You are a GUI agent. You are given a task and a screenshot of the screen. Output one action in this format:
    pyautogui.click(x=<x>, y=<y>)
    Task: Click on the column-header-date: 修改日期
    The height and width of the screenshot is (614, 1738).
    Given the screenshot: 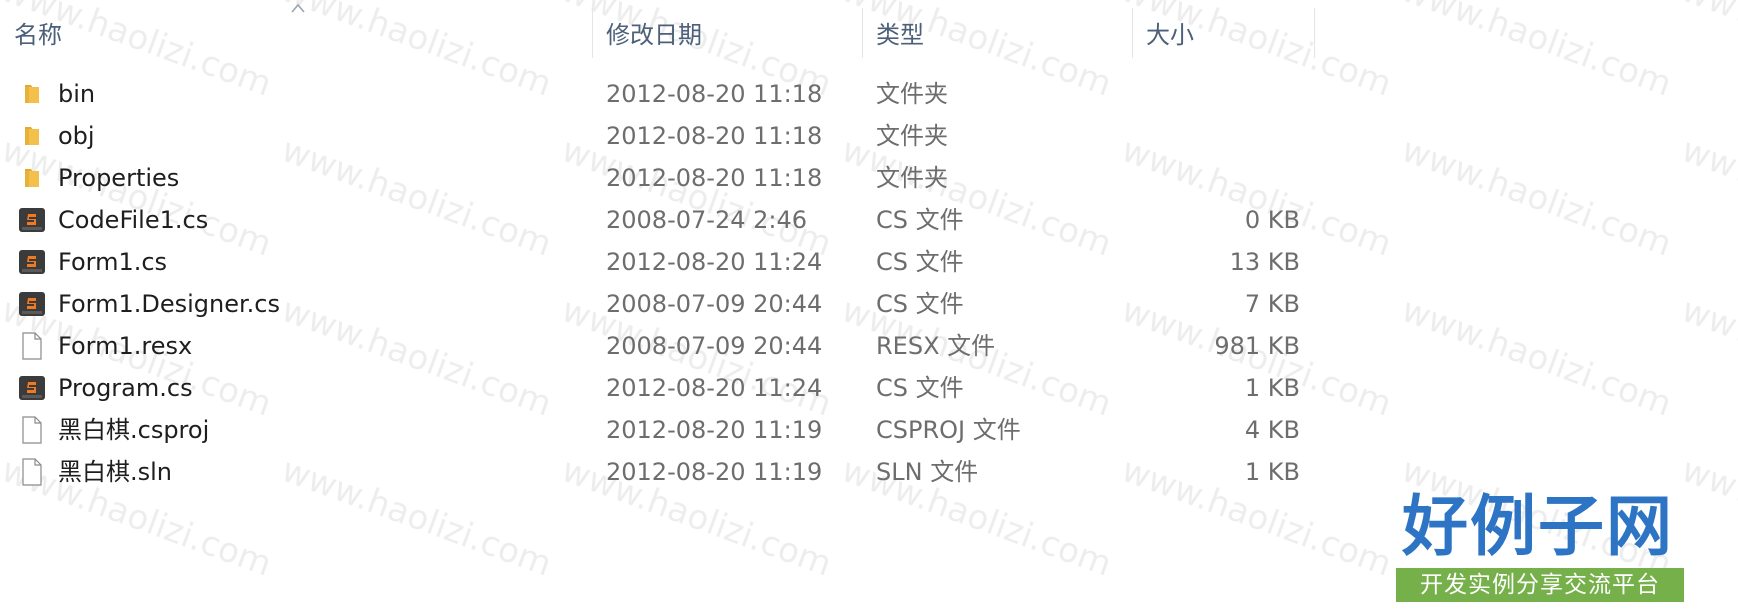 What is the action you would take?
    pyautogui.click(x=733, y=30)
    